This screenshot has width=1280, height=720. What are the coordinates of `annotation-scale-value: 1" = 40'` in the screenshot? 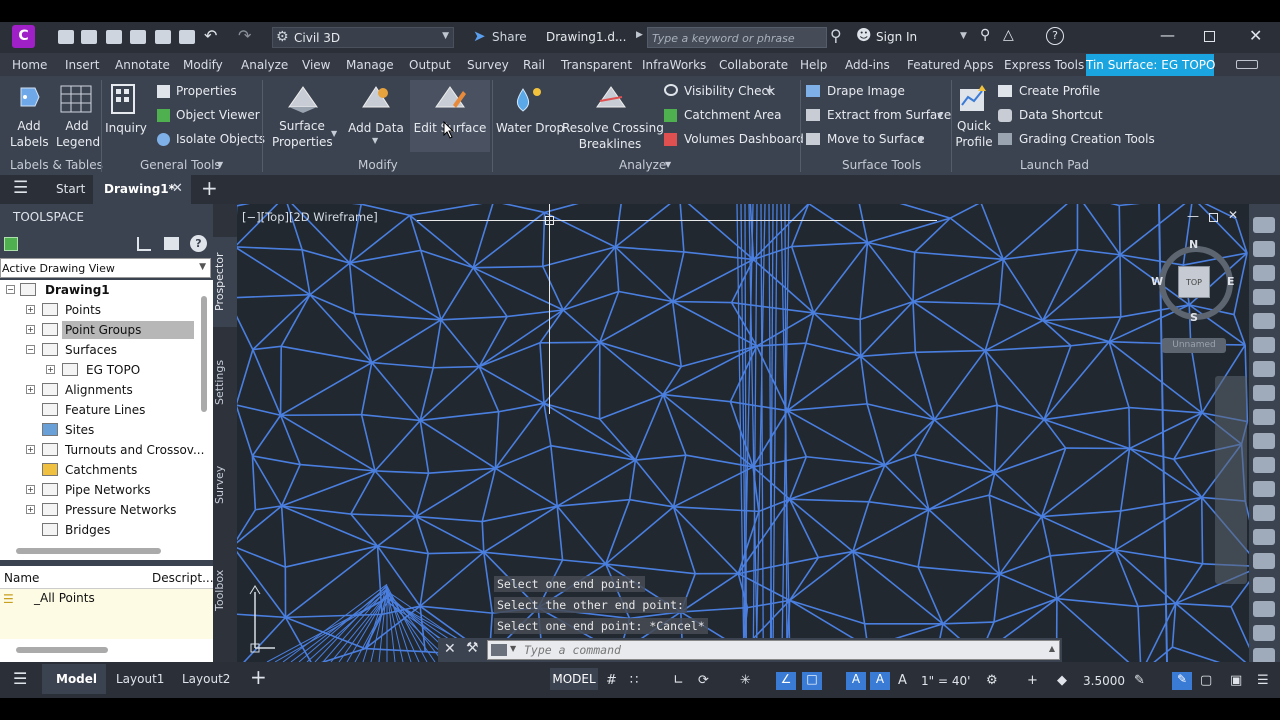 It's located at (945, 681).